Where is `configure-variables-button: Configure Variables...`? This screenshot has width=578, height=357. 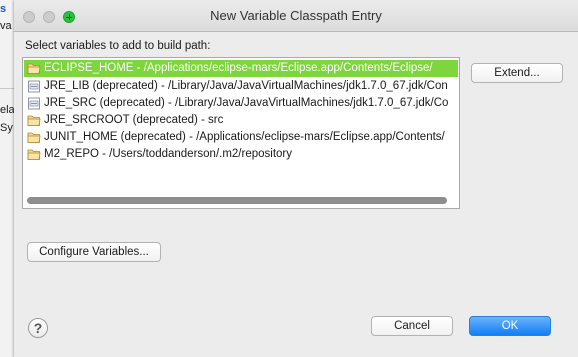
configure-variables-button: Configure Variables... is located at coordinates (94, 252).